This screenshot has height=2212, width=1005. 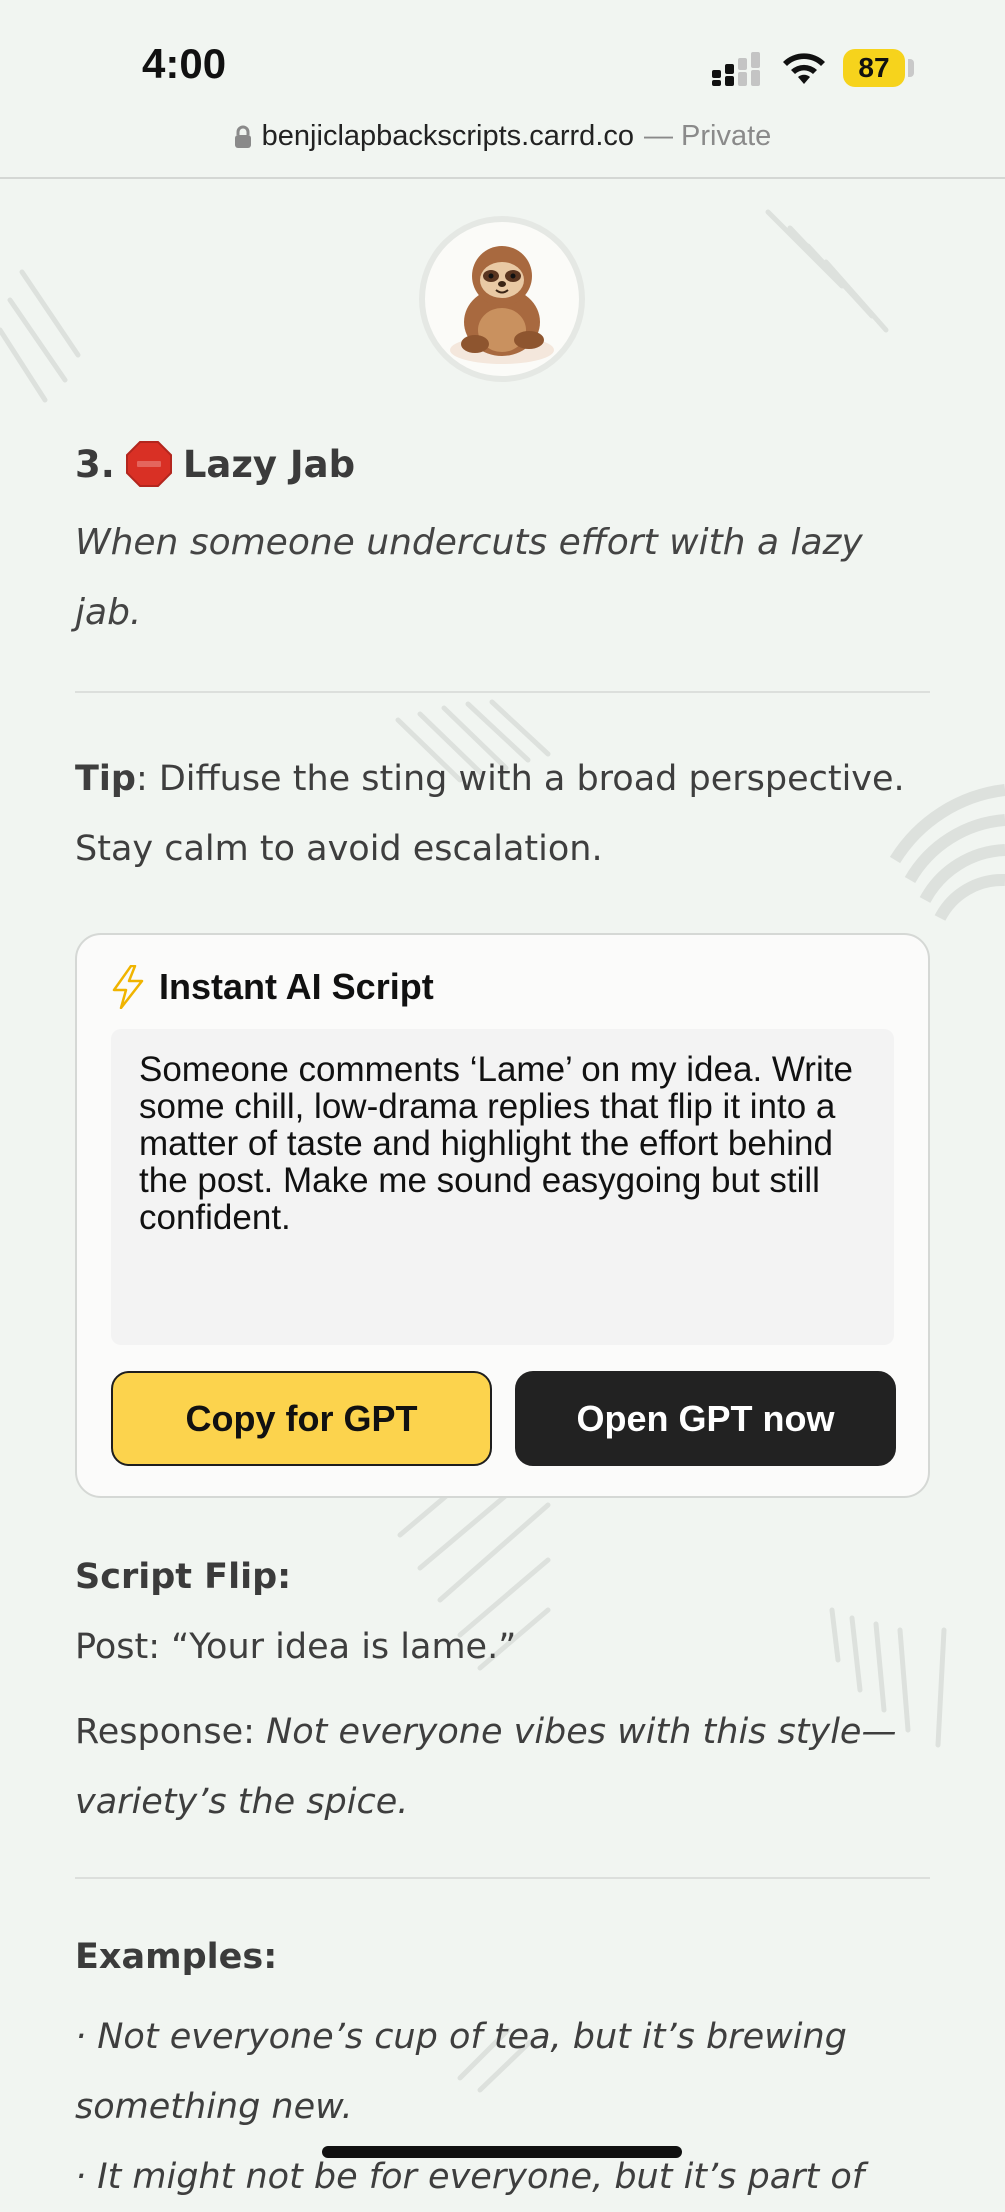 What do you see at coordinates (118, 1647) in the screenshot?
I see `post-label: Post:` at bounding box center [118, 1647].